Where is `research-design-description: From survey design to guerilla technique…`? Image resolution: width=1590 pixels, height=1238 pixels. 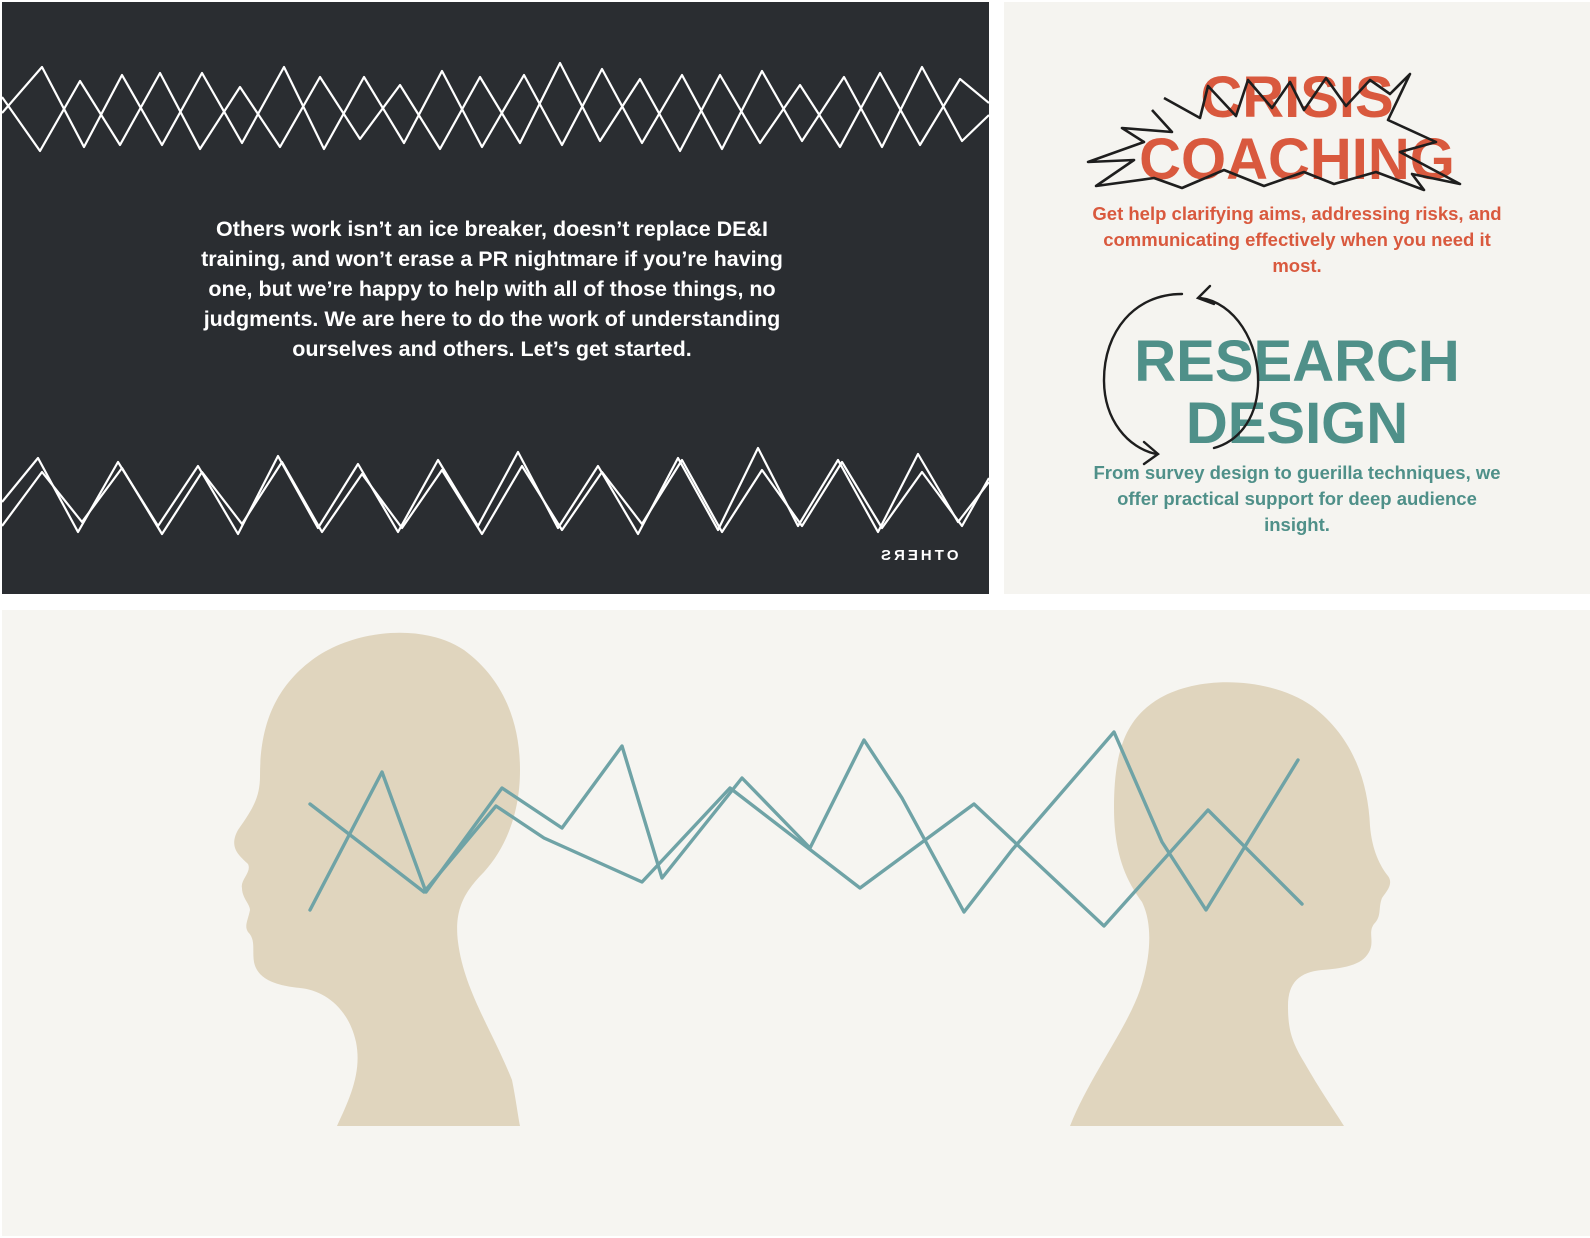
research-design-description: From survey design to guerilla technique… is located at coordinates (1297, 498).